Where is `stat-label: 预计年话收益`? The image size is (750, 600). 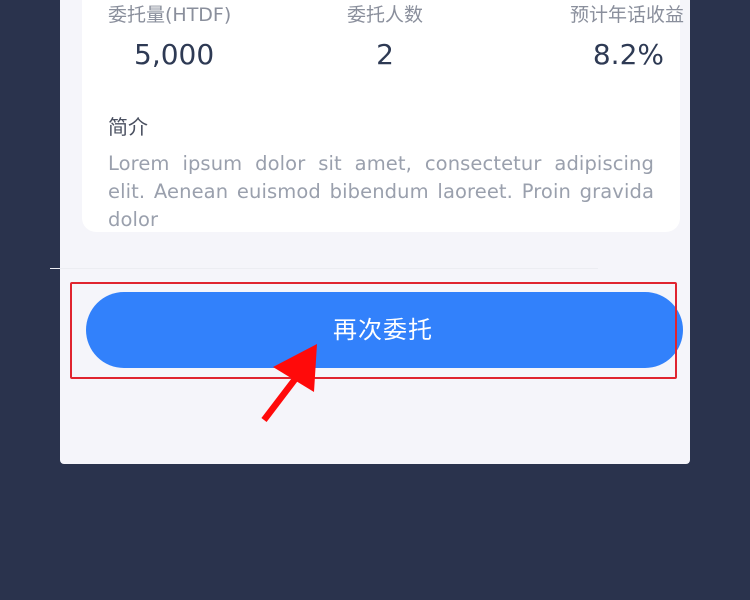
stat-label: 预计年话收益 is located at coordinates (626, 15).